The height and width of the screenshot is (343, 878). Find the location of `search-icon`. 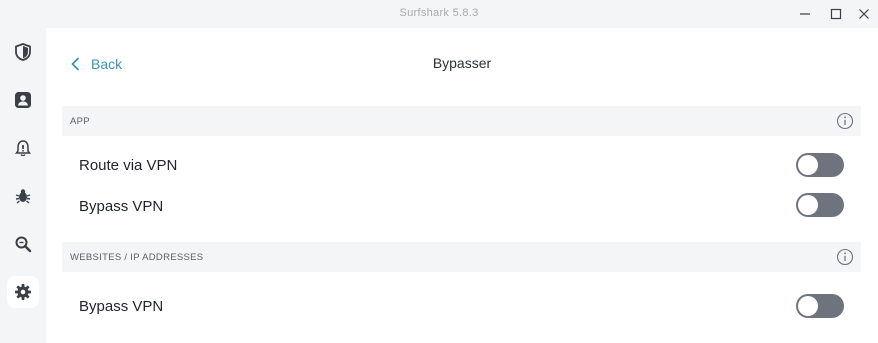

search-icon is located at coordinates (23, 244).